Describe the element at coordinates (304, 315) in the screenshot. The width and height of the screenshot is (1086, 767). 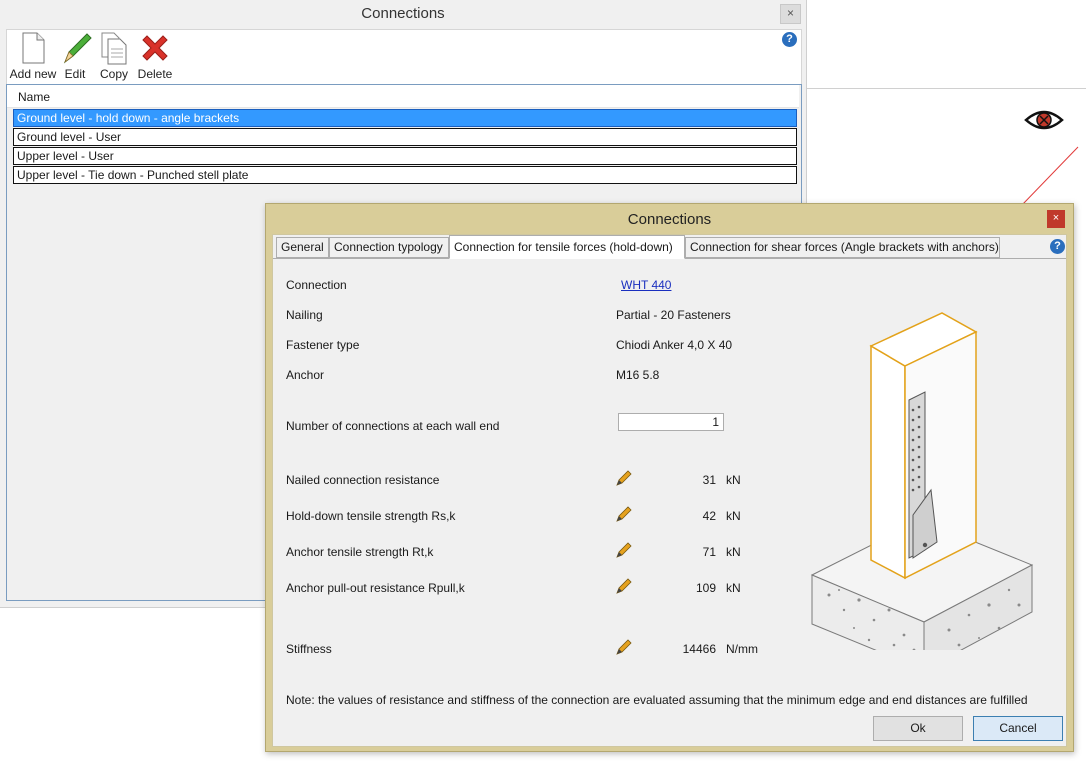
I see `nailing-label: Nailing` at that location.